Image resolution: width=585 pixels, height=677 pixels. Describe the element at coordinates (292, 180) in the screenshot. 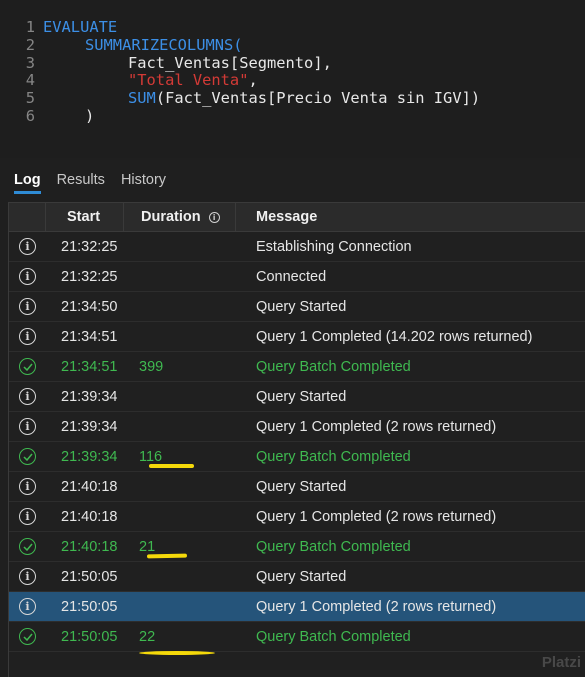

I see `output-tabs: Log Results History` at that location.